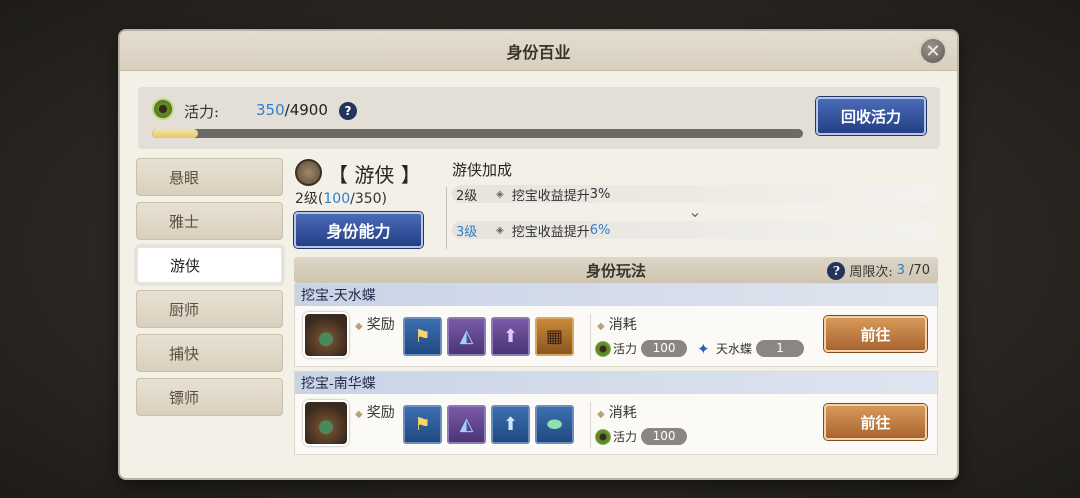 The height and width of the screenshot is (498, 1080). I want to click on identity-exp-current: 100, so click(337, 199).